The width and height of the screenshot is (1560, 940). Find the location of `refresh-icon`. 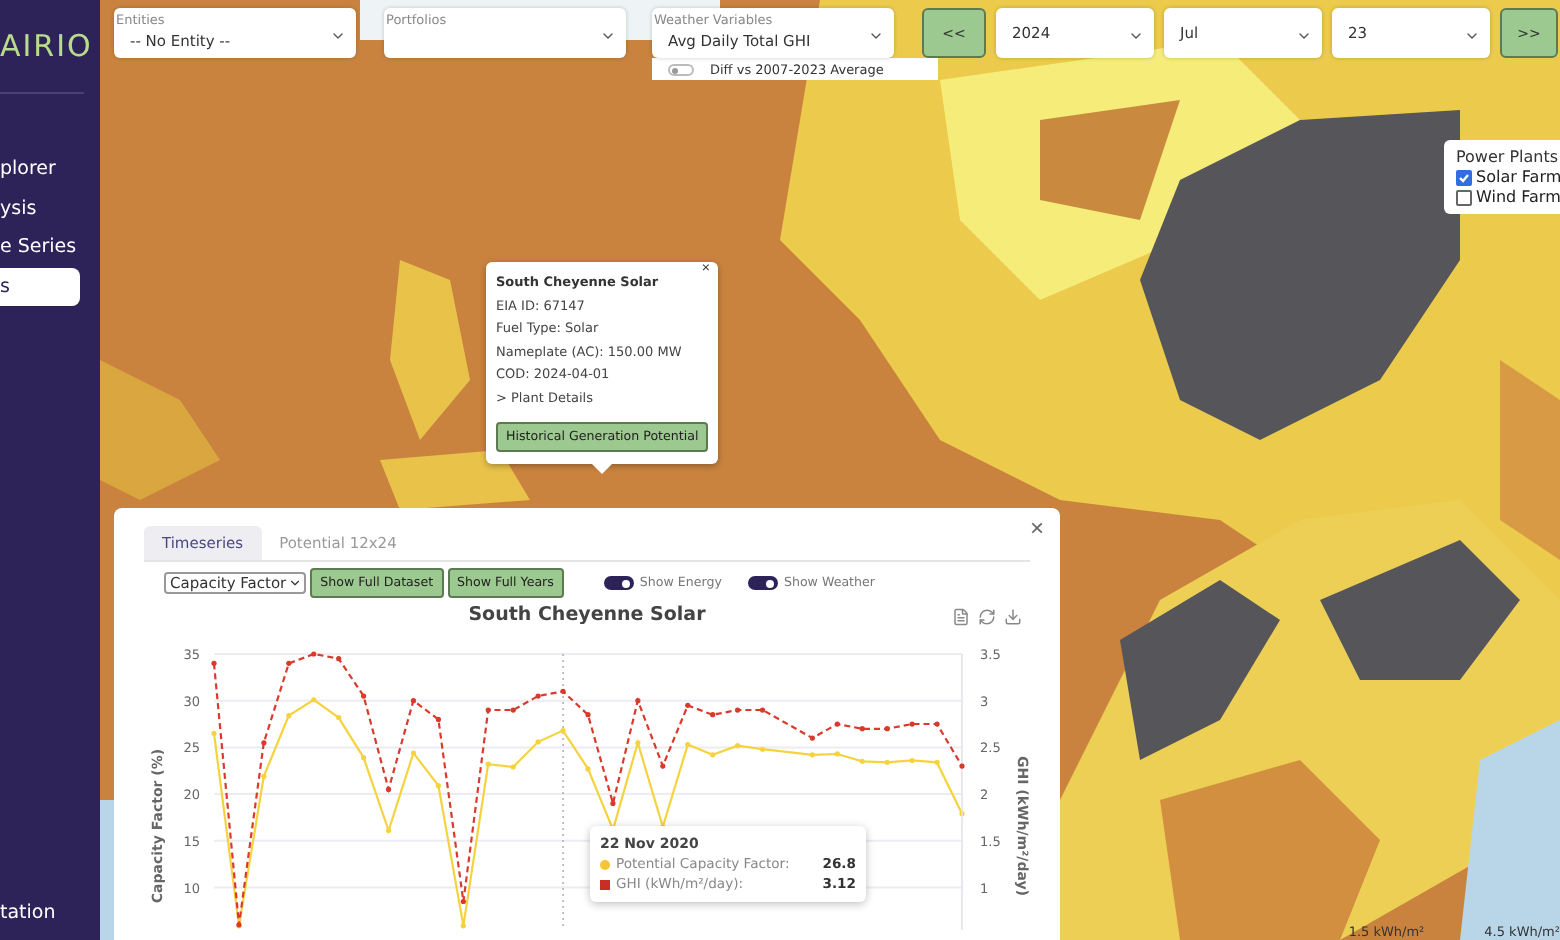

refresh-icon is located at coordinates (987, 617).